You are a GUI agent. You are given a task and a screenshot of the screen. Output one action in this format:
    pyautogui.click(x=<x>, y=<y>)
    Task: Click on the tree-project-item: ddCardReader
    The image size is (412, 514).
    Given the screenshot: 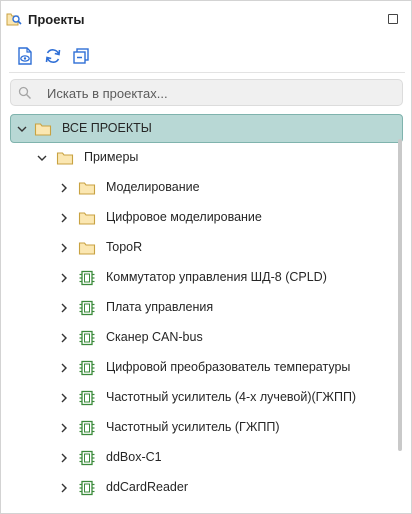 What is the action you would take?
    pyautogui.click(x=199, y=488)
    